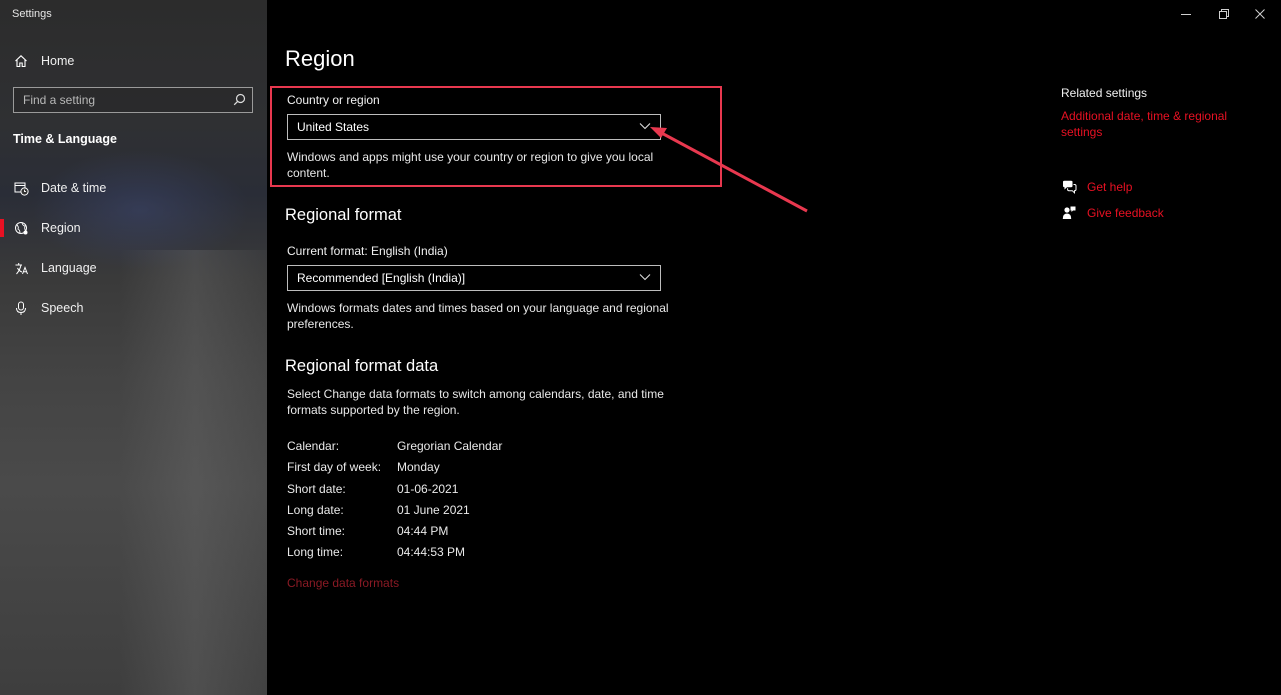 Image resolution: width=1281 pixels, height=695 pixels. Describe the element at coordinates (343, 215) in the screenshot. I see `regional-format-heading: Regional format` at that location.